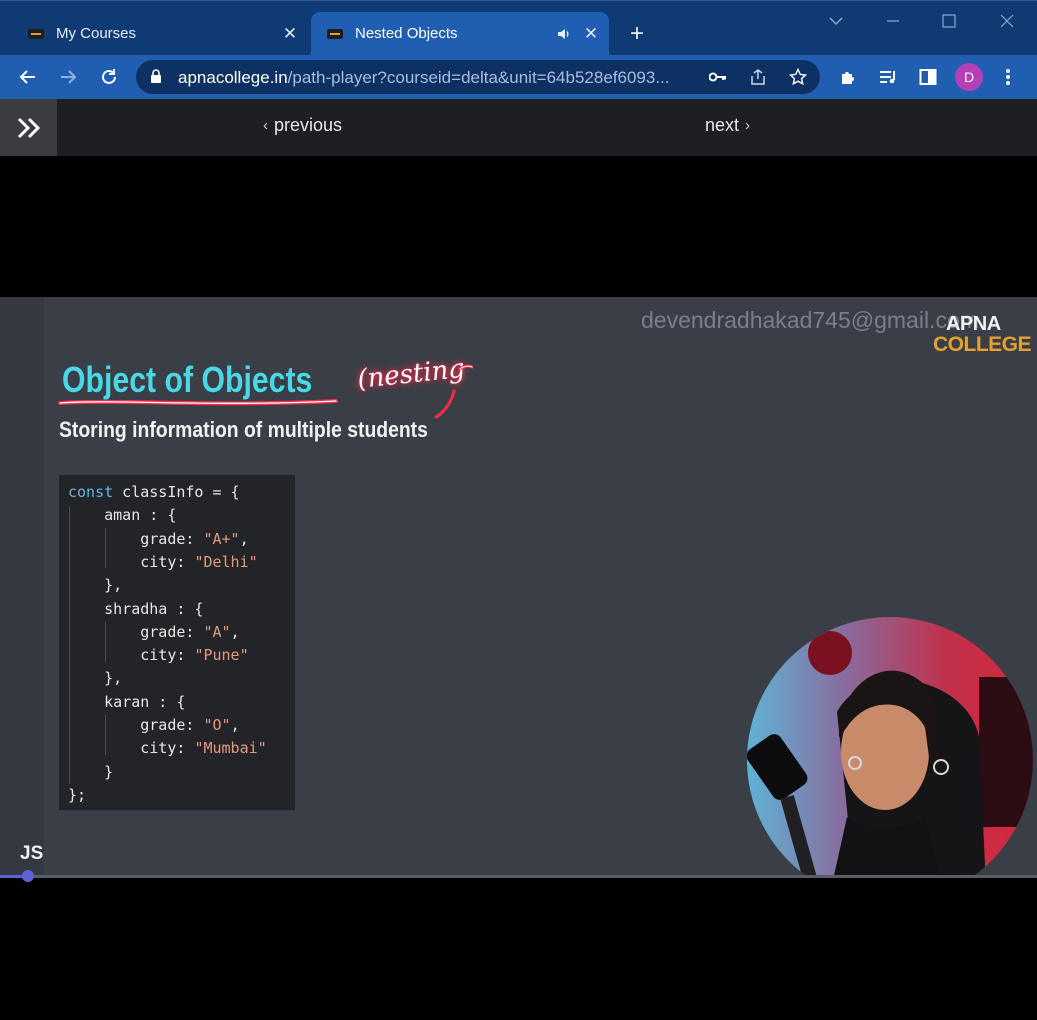  I want to click on email-watermark: devendradhakad745@gmail.com, so click(810, 320).